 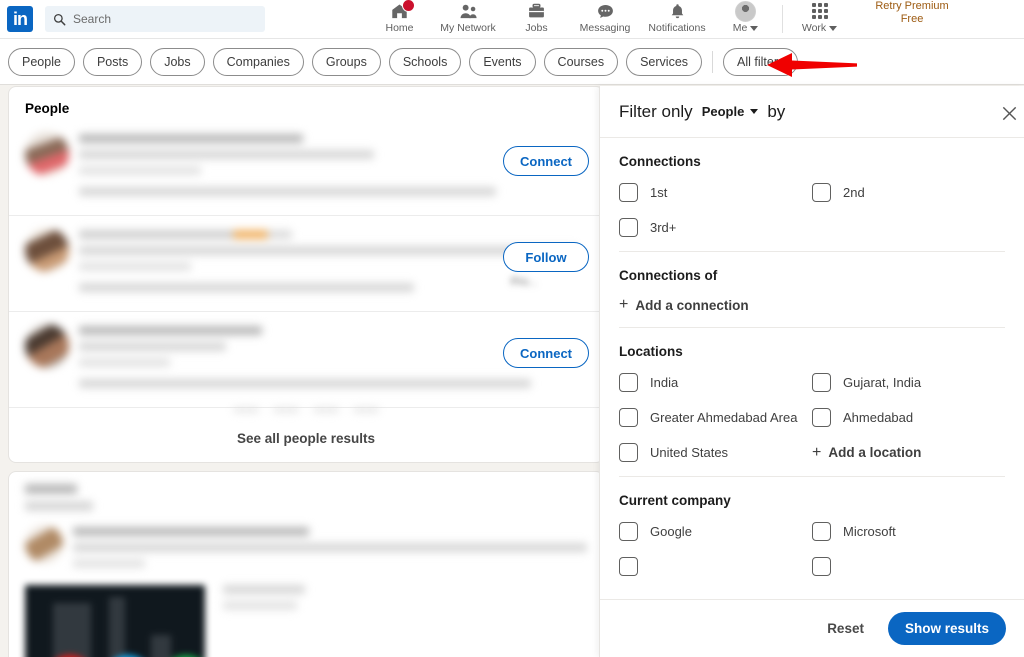 I want to click on people-icon, so click(x=468, y=11).